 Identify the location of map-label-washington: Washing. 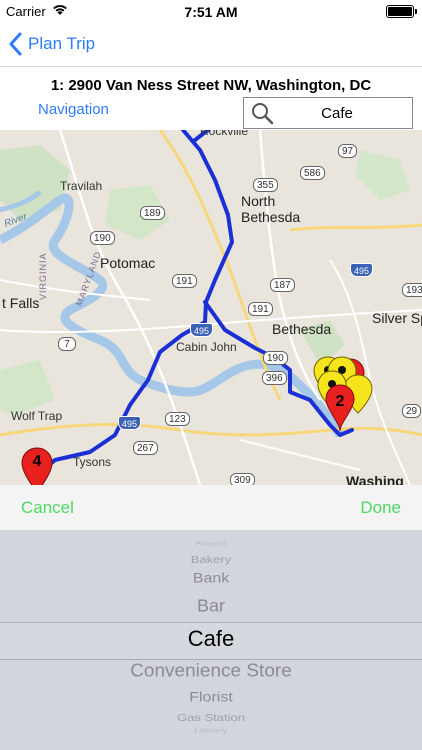
(375, 479).